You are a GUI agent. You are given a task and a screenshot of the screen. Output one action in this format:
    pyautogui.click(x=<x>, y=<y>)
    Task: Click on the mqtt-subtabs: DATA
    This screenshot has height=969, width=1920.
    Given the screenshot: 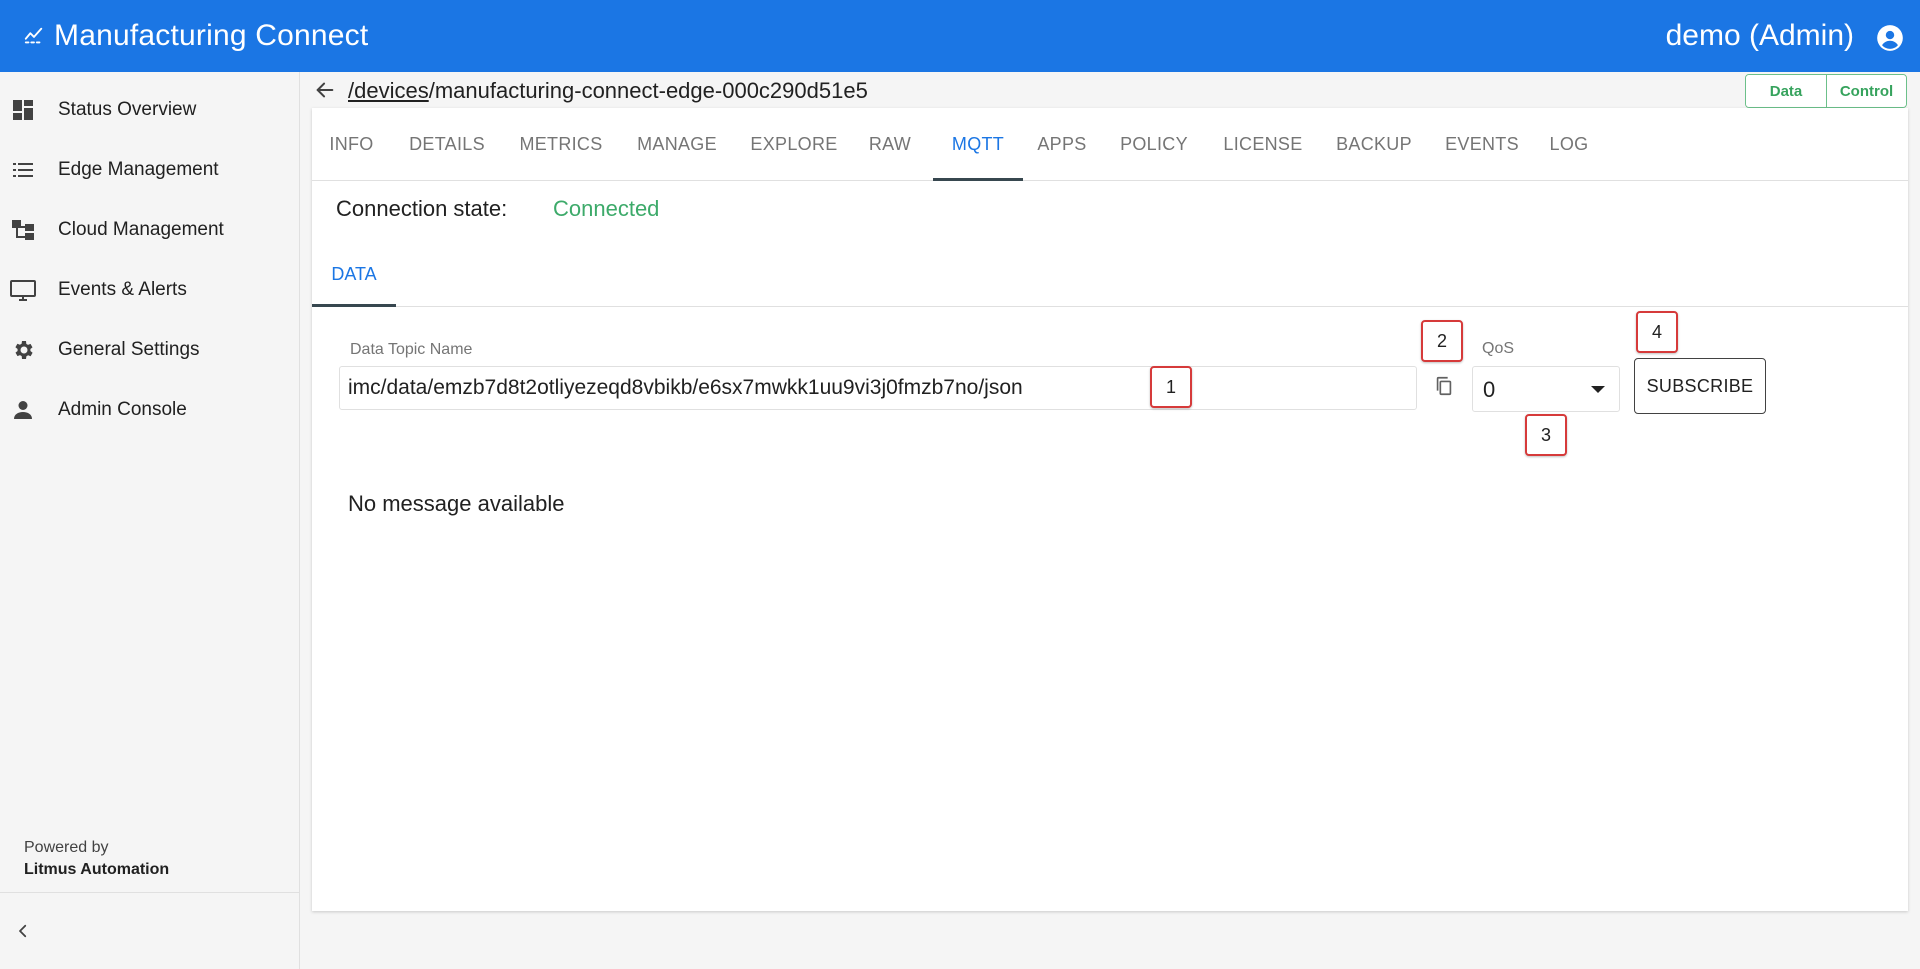 What is the action you would take?
    pyautogui.click(x=1110, y=274)
    